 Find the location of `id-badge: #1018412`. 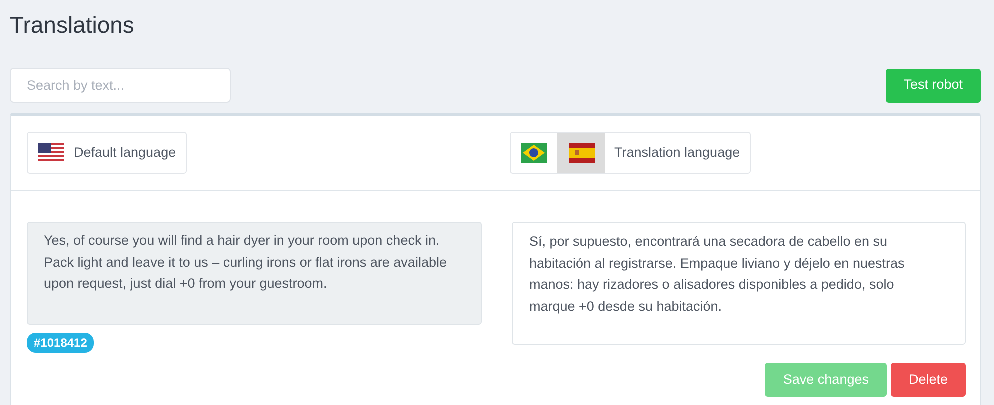

id-badge: #1018412 is located at coordinates (60, 343).